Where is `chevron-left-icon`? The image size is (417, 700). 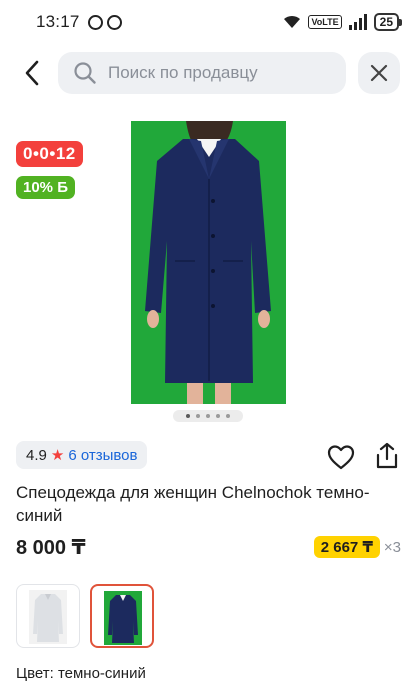 chevron-left-icon is located at coordinates (32, 73).